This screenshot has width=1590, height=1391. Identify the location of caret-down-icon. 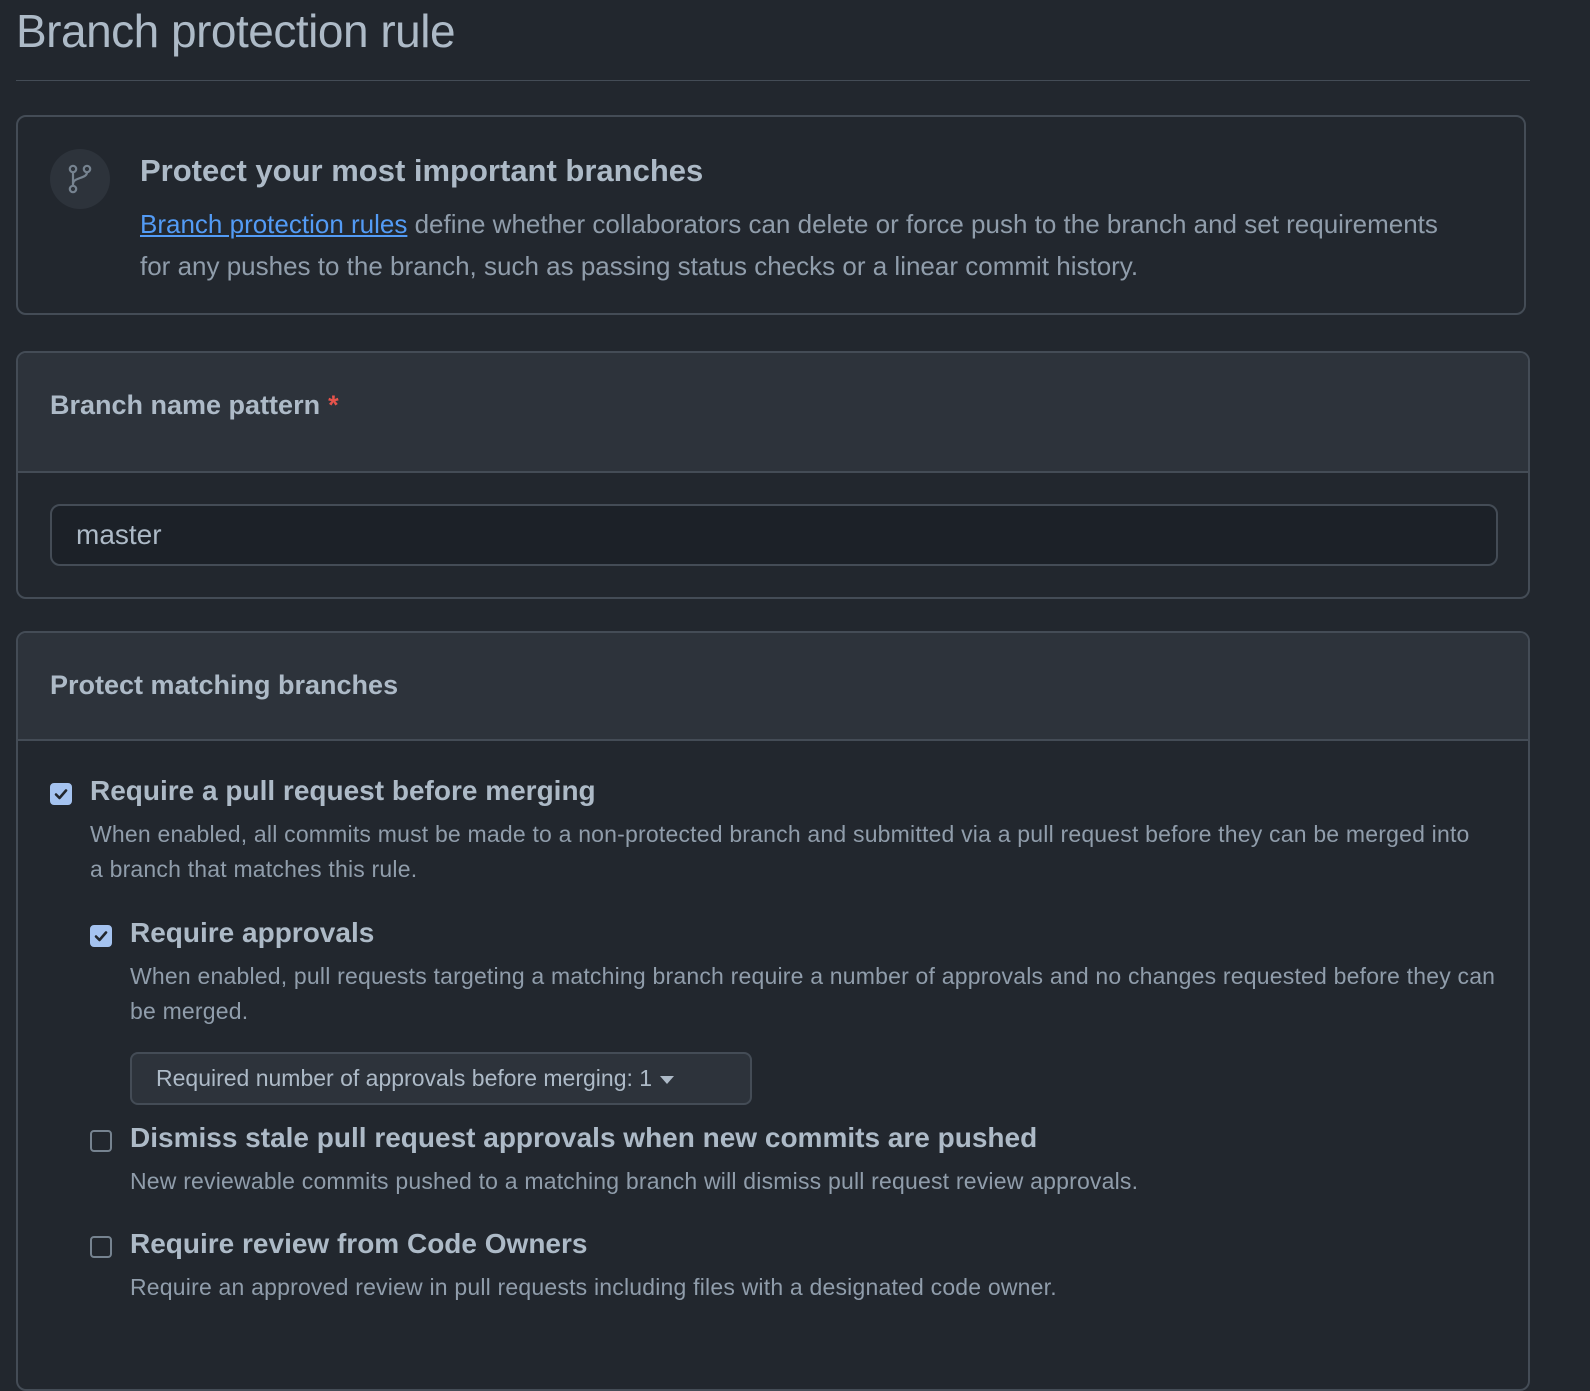
(667, 1079).